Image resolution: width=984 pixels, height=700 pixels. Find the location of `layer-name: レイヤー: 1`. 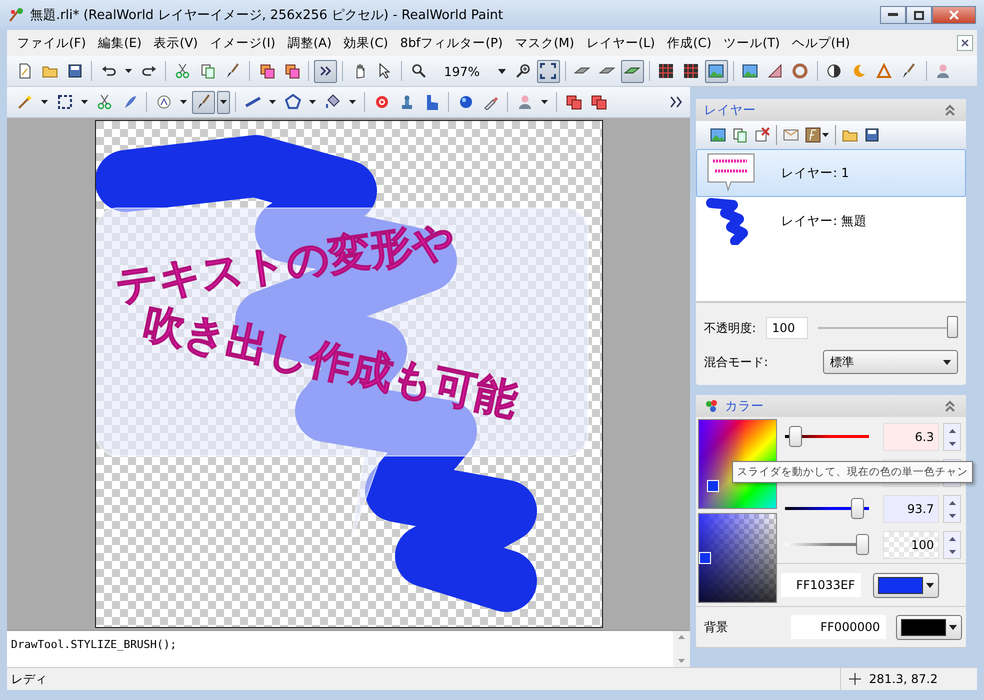

layer-name: レイヤー: 1 is located at coordinates (815, 173).